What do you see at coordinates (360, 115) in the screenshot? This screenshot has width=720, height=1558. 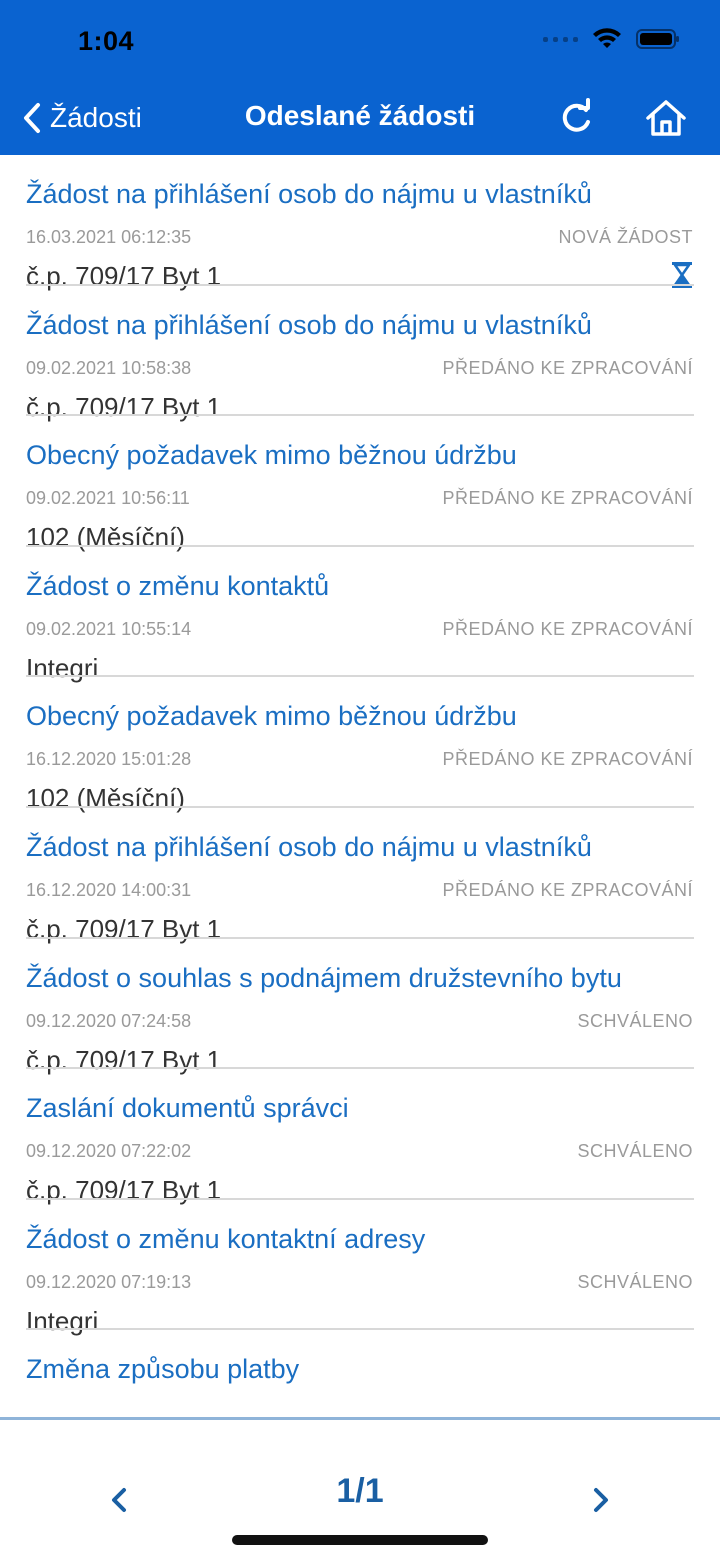 I see `page-title: Odeslané žádosti` at bounding box center [360, 115].